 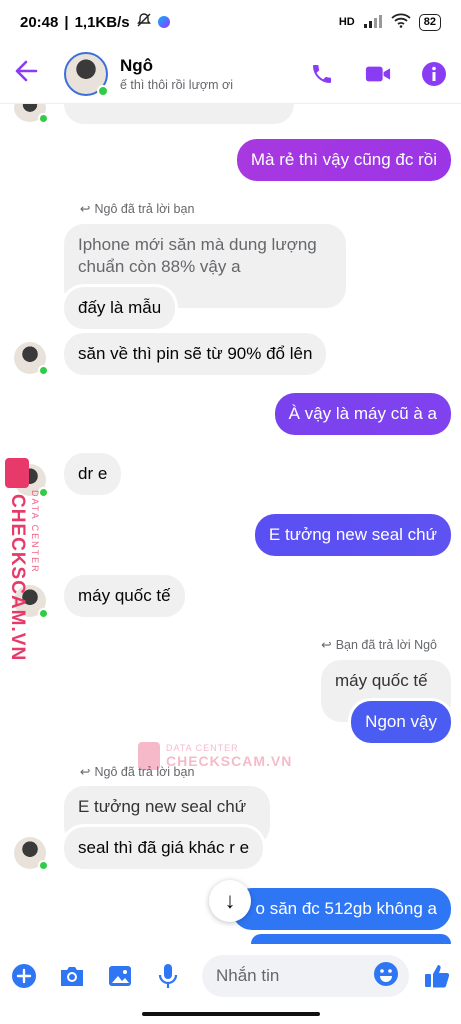 What do you see at coordinates (346, 22) in the screenshot?
I see `hd-label: HD` at bounding box center [346, 22].